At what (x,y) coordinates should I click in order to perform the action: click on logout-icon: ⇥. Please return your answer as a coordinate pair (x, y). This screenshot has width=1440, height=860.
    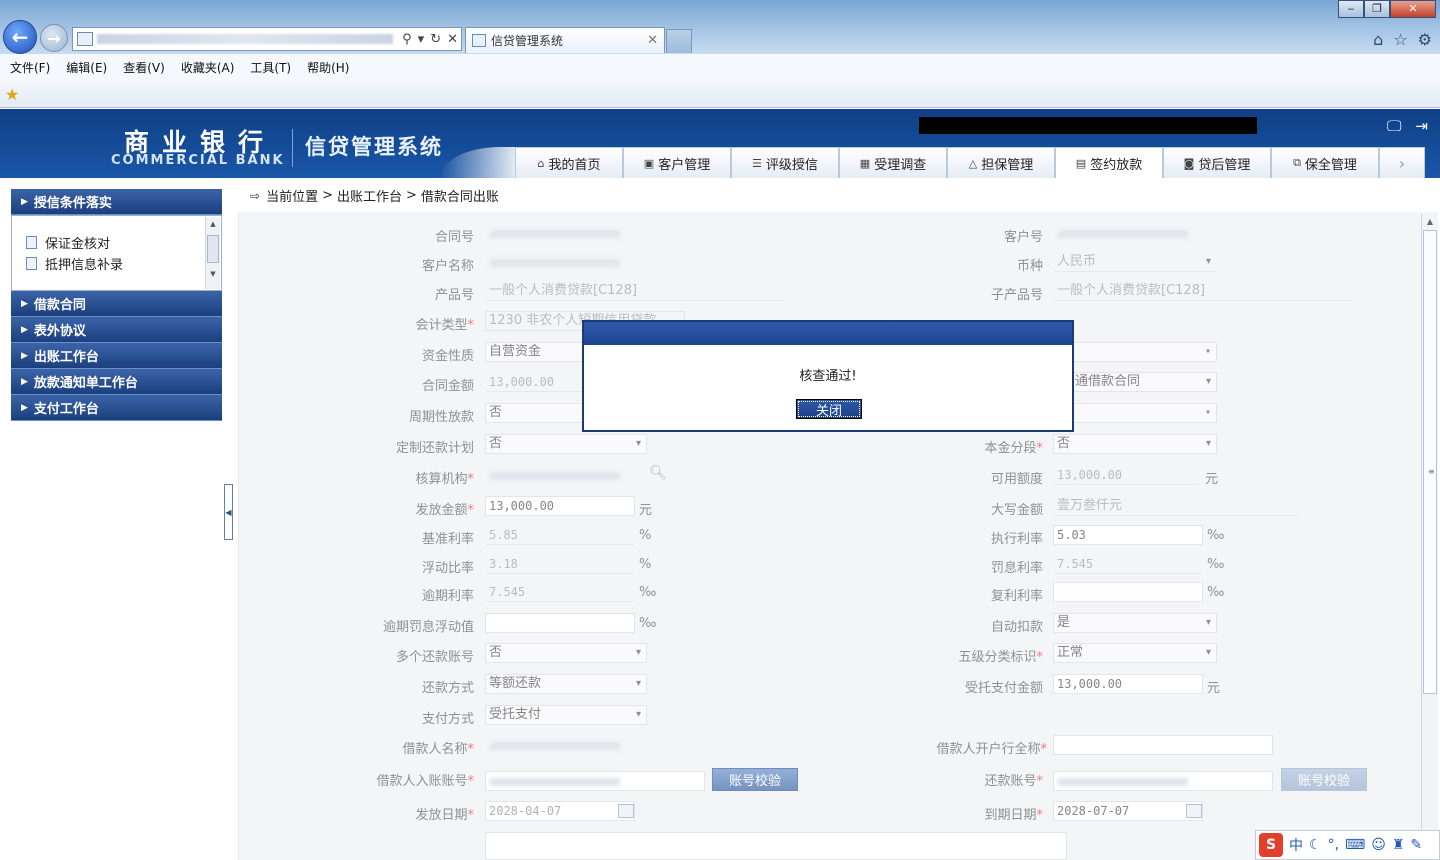
    Looking at the image, I should click on (1421, 126).